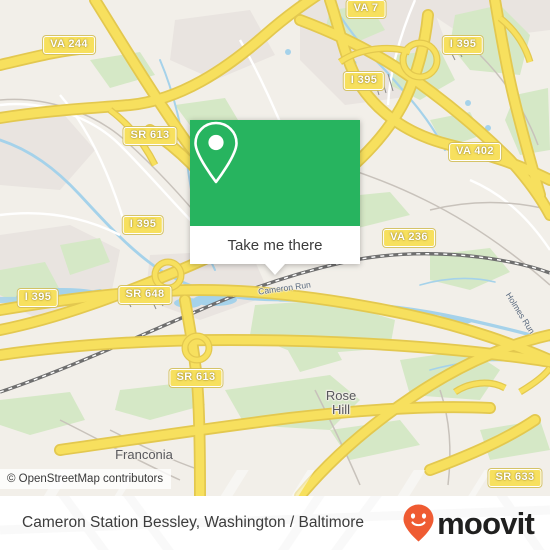 This screenshot has width=550, height=550. What do you see at coordinates (38, 298) in the screenshot?
I see `road-shield-i-395-sw: I 395` at bounding box center [38, 298].